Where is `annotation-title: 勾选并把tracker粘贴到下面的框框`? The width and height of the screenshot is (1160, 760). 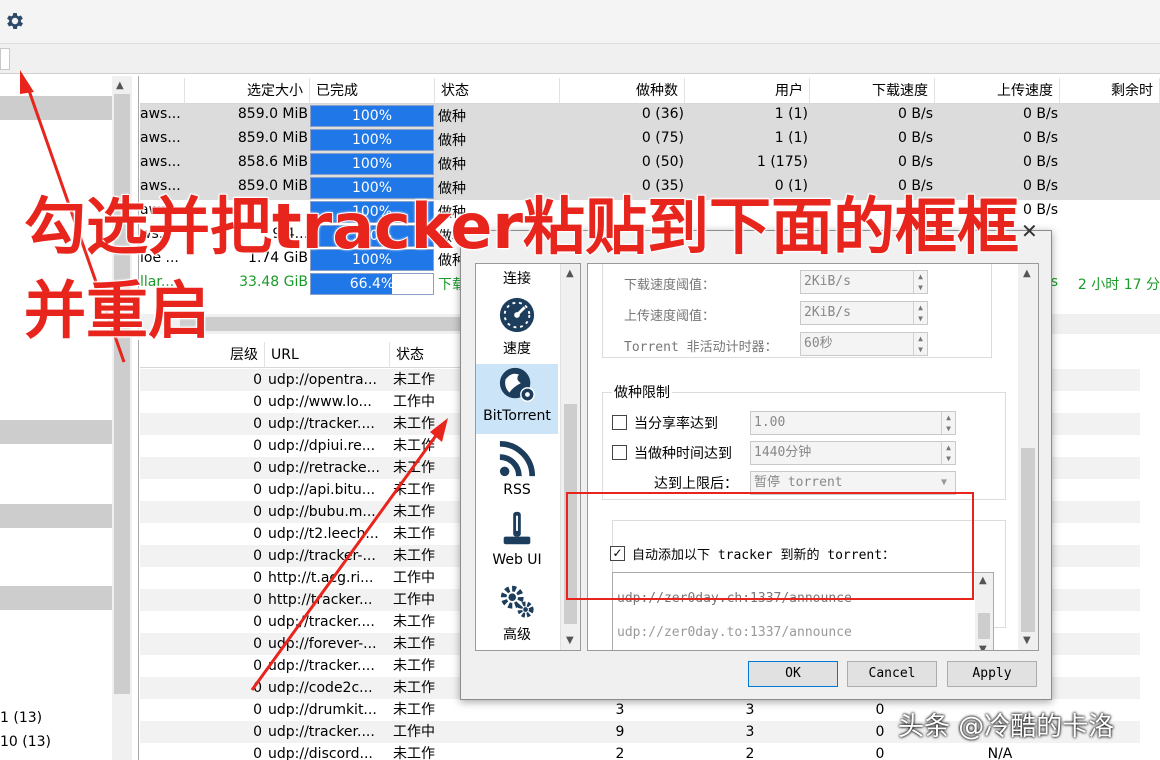
annotation-title: 勾选并把tracker粘贴到下面的框框 is located at coordinates (521, 226).